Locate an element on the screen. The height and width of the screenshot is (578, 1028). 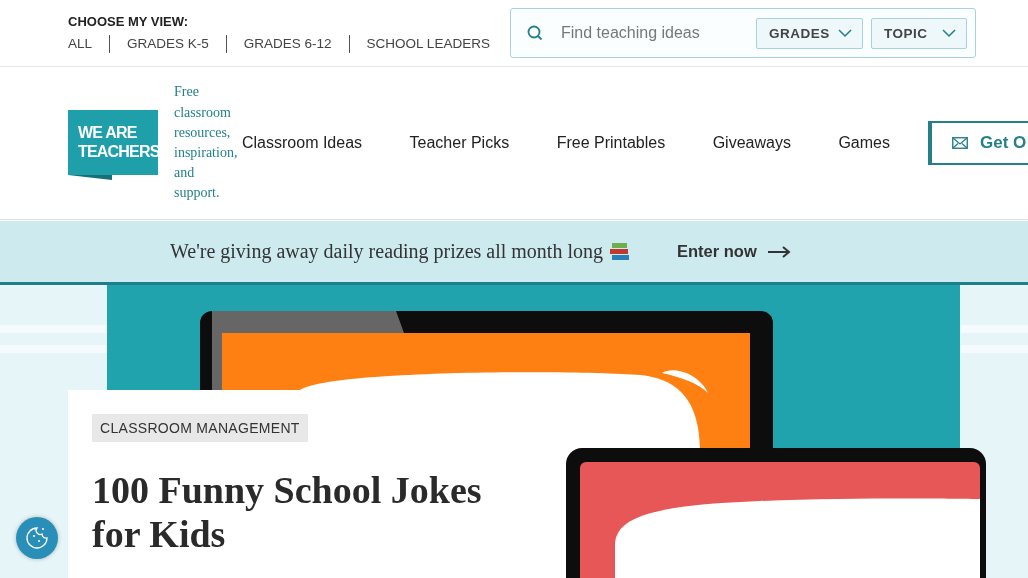
tagline-text: Free classroom resources, inspiration, and support. is located at coordinates (206, 143).